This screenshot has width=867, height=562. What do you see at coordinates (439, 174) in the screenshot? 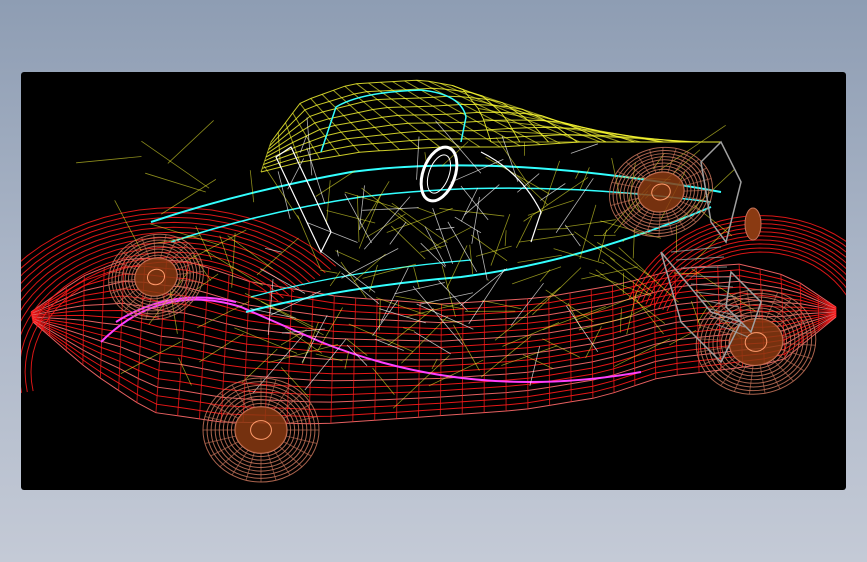
I see `steering-wheel` at bounding box center [439, 174].